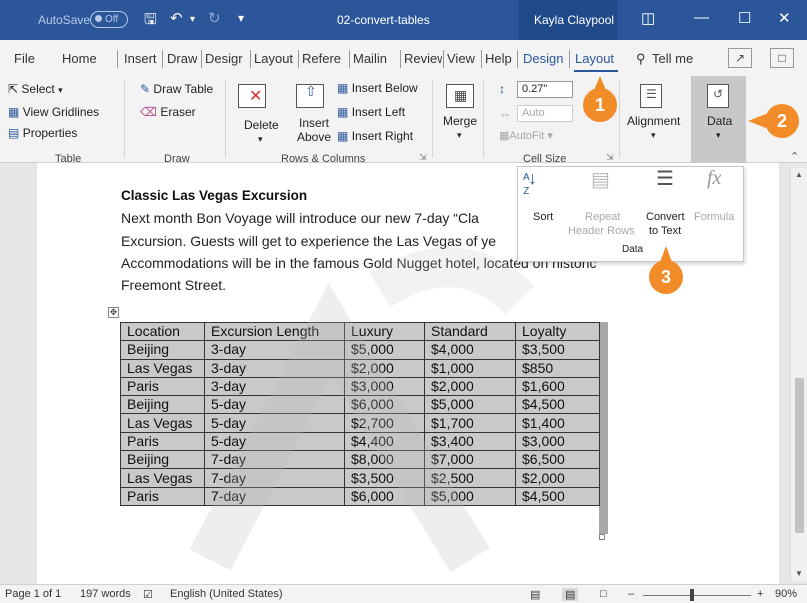 The width and height of the screenshot is (807, 603). Describe the element at coordinates (324, 58) in the screenshot. I see `tab-references: Refere` at that location.